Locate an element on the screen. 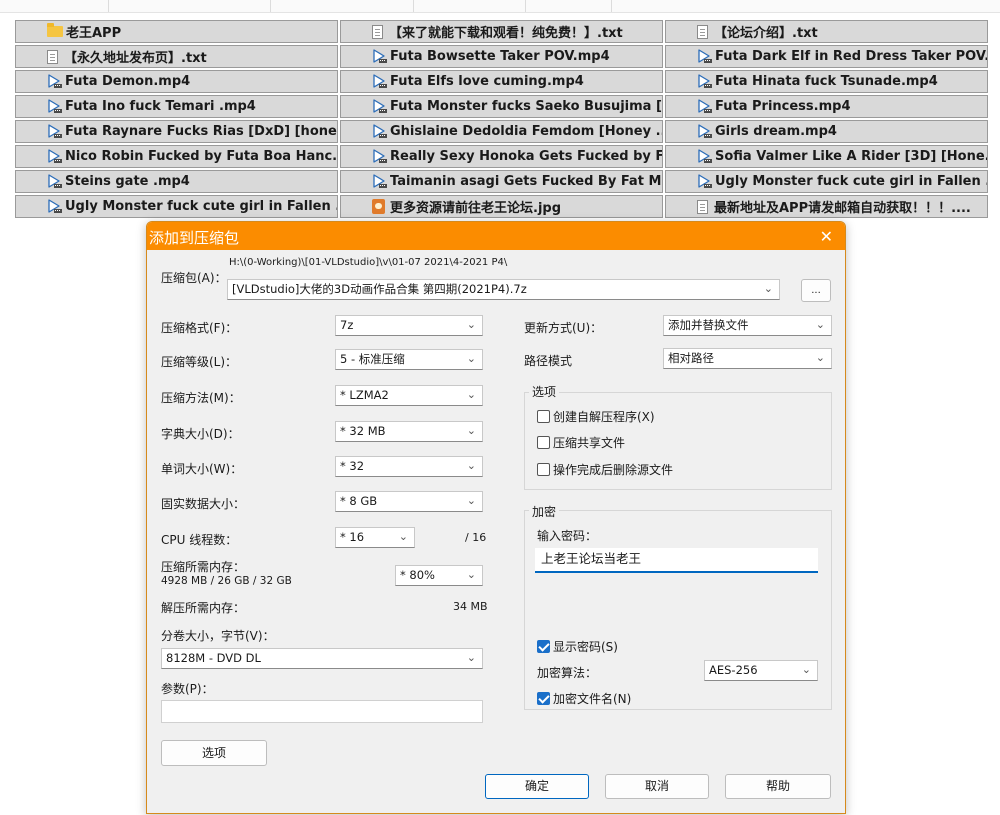 The image size is (1000, 815). file-name: 【来了就能下载和观看！纯免费！】.txt is located at coordinates (506, 33).